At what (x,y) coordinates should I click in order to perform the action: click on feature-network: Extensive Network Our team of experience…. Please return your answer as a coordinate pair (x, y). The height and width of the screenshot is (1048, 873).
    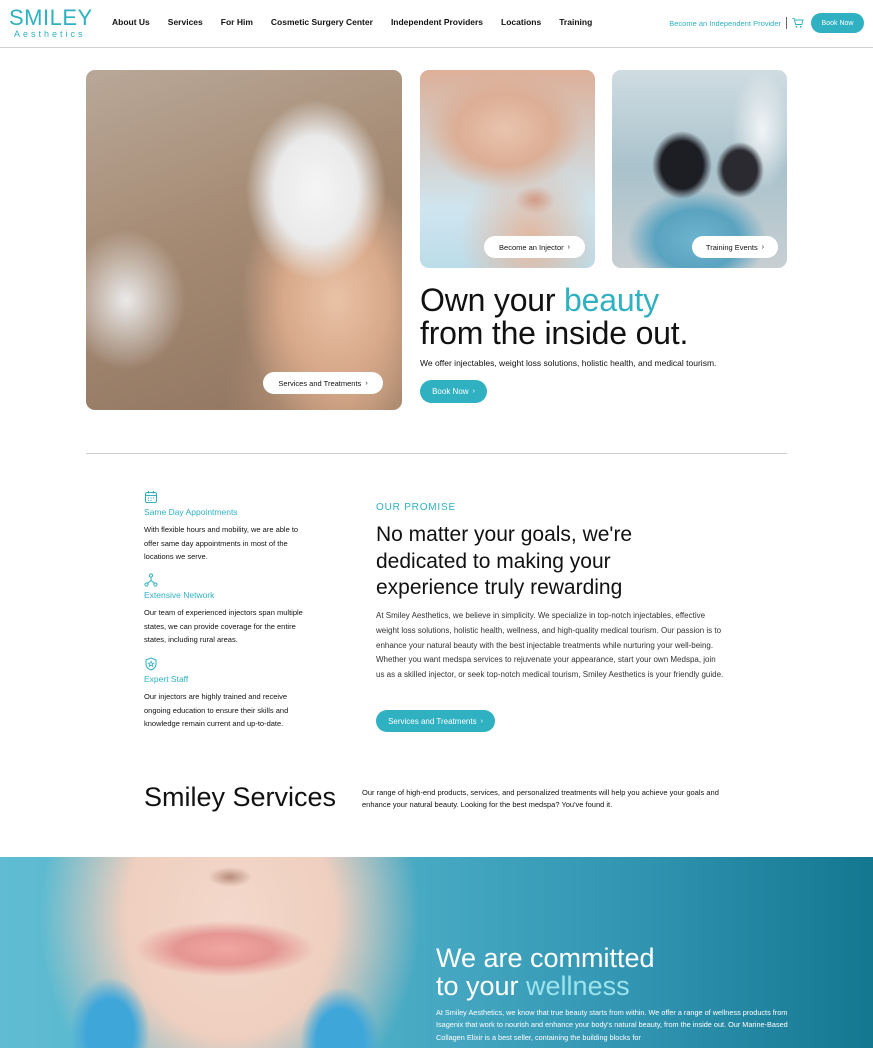
    Looking at the image, I should click on (229, 610).